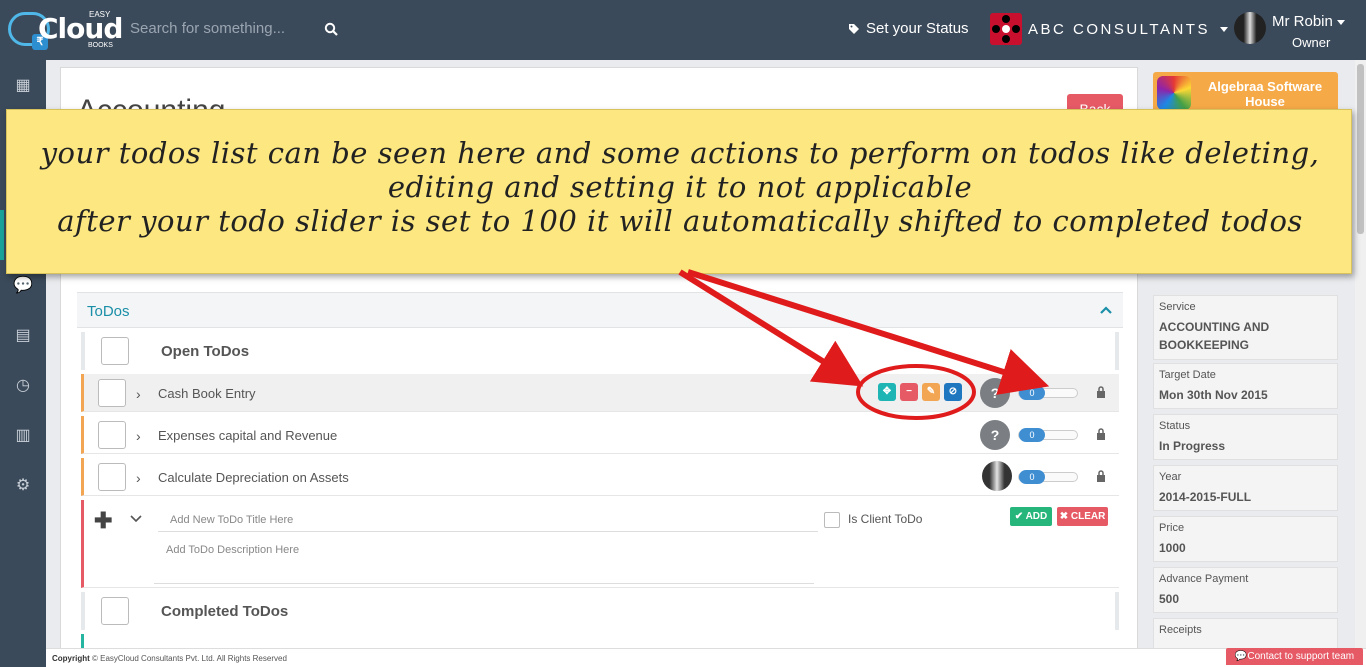 This screenshot has width=1366, height=667. What do you see at coordinates (1175, 426) in the screenshot?
I see `card-label: Status` at bounding box center [1175, 426].